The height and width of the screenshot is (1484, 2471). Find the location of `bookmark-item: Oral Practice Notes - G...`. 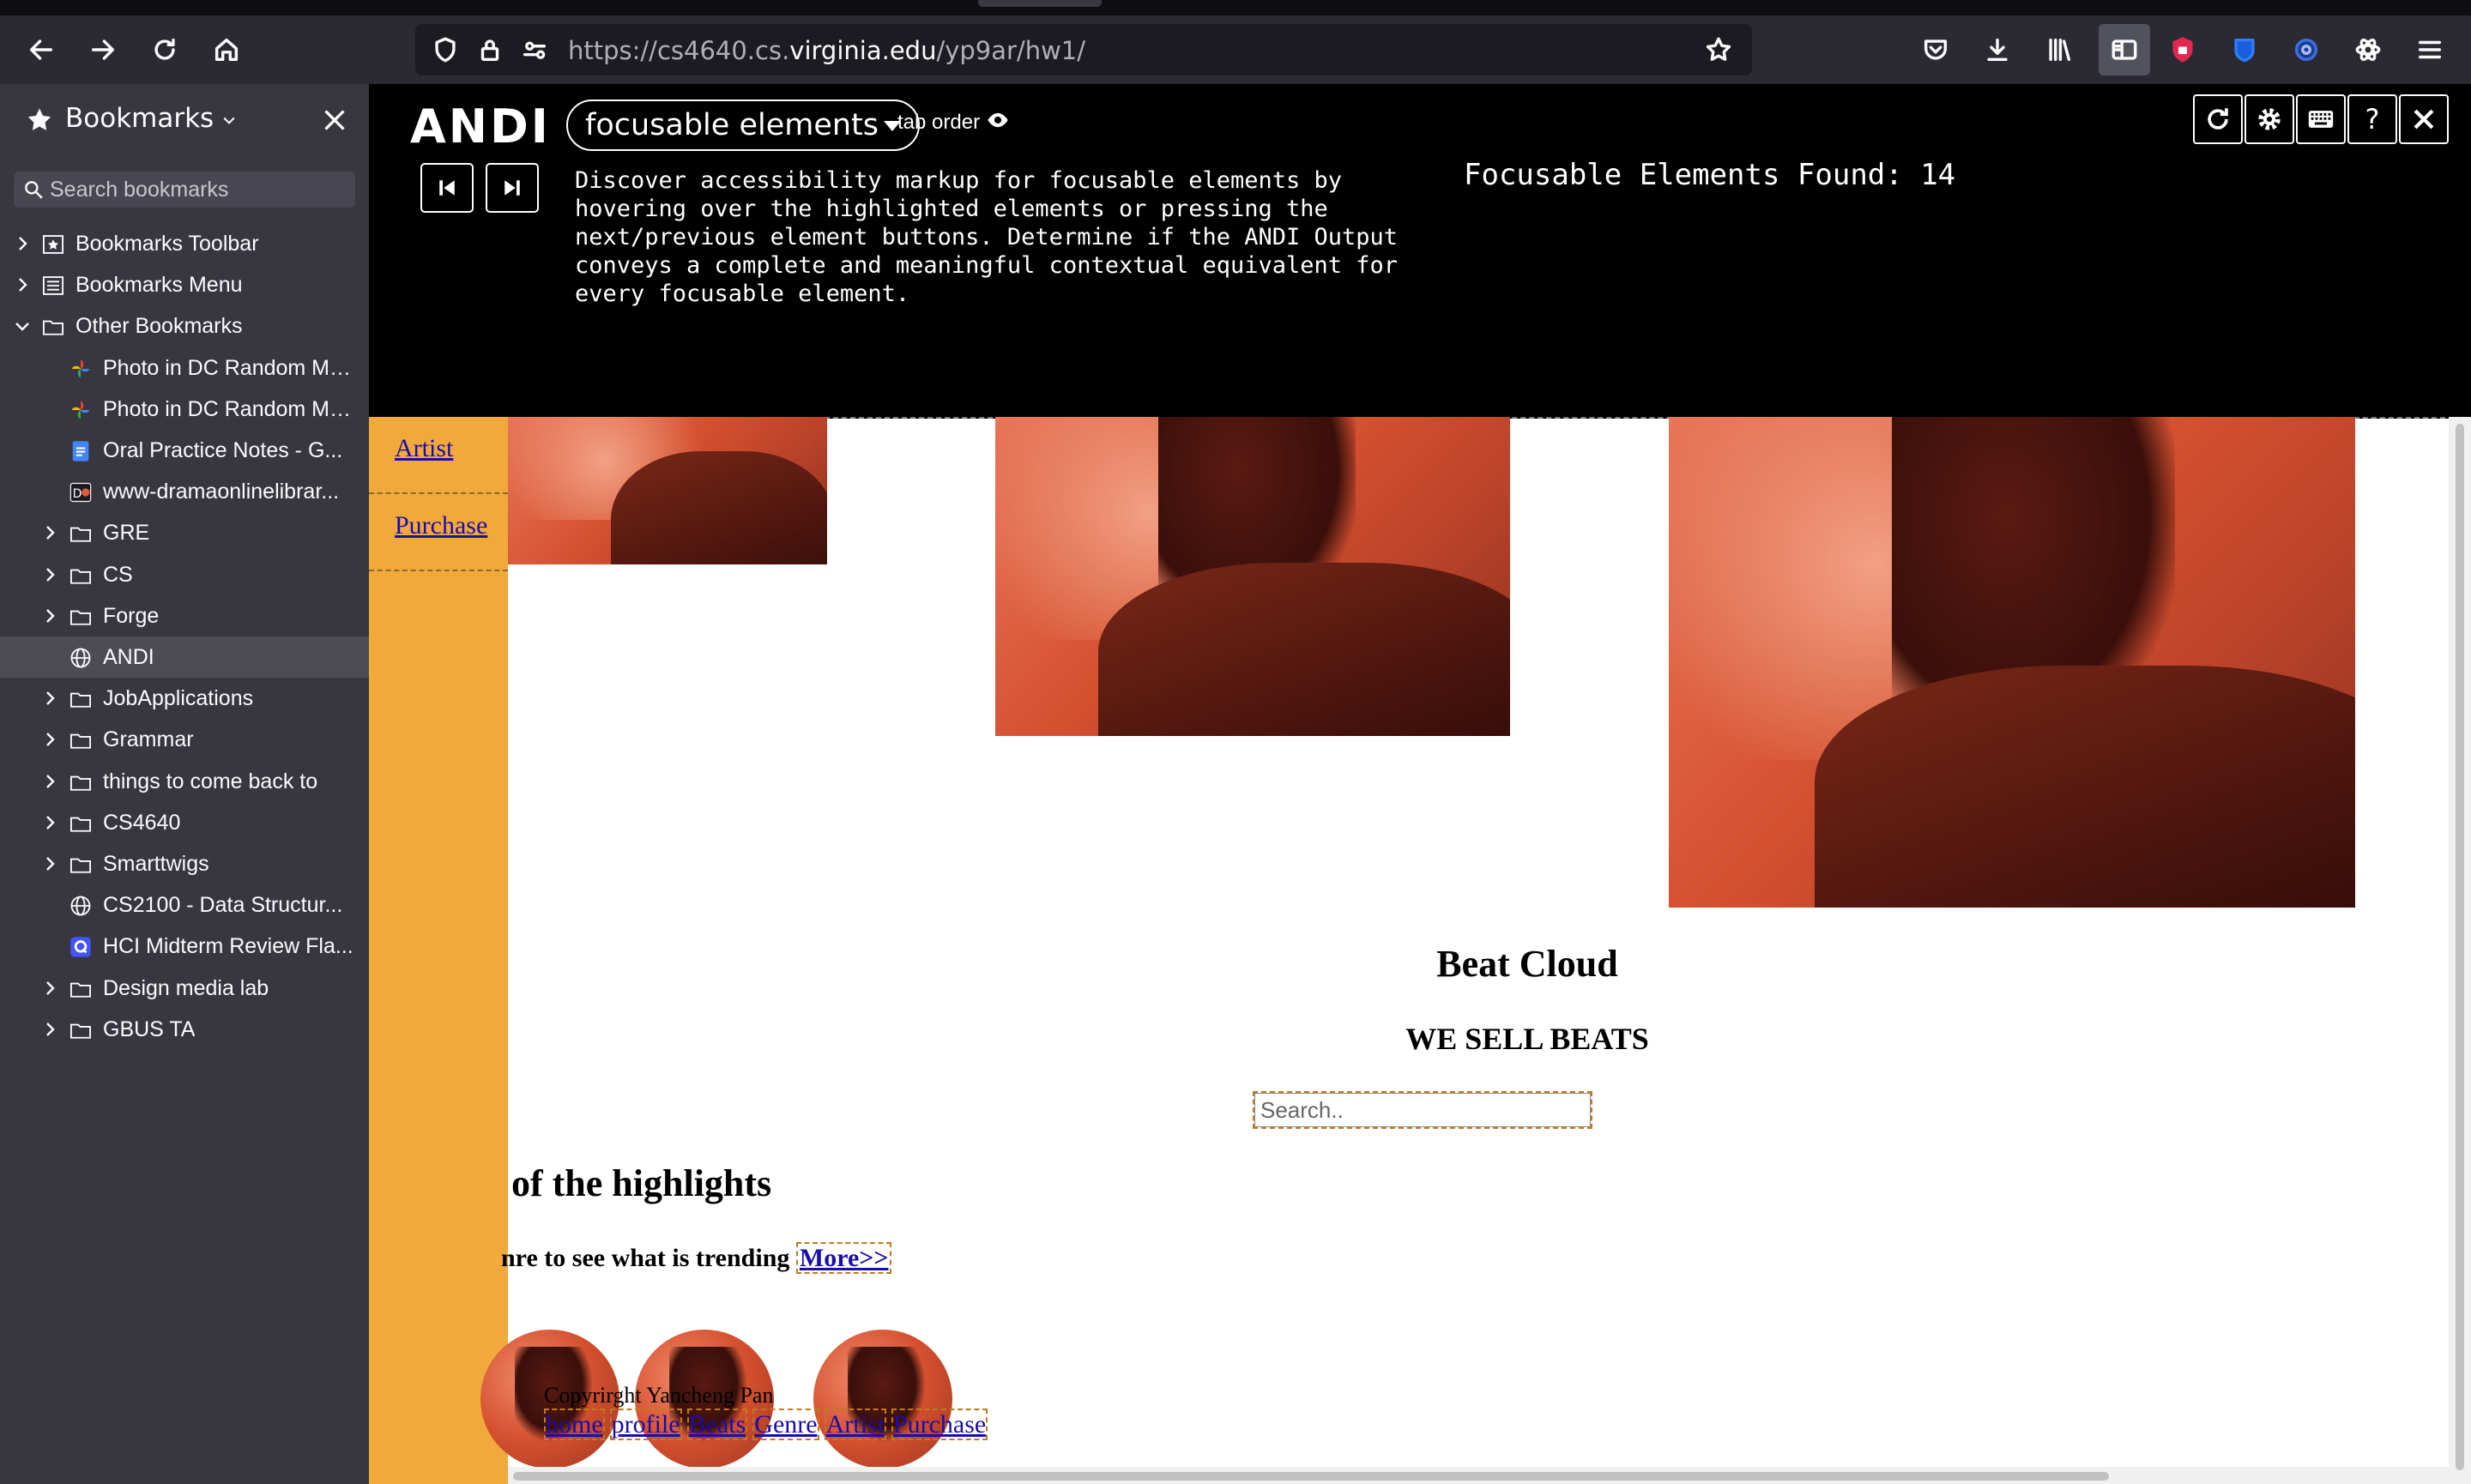

bookmark-item: Oral Practice Notes - G... is located at coordinates (184, 450).